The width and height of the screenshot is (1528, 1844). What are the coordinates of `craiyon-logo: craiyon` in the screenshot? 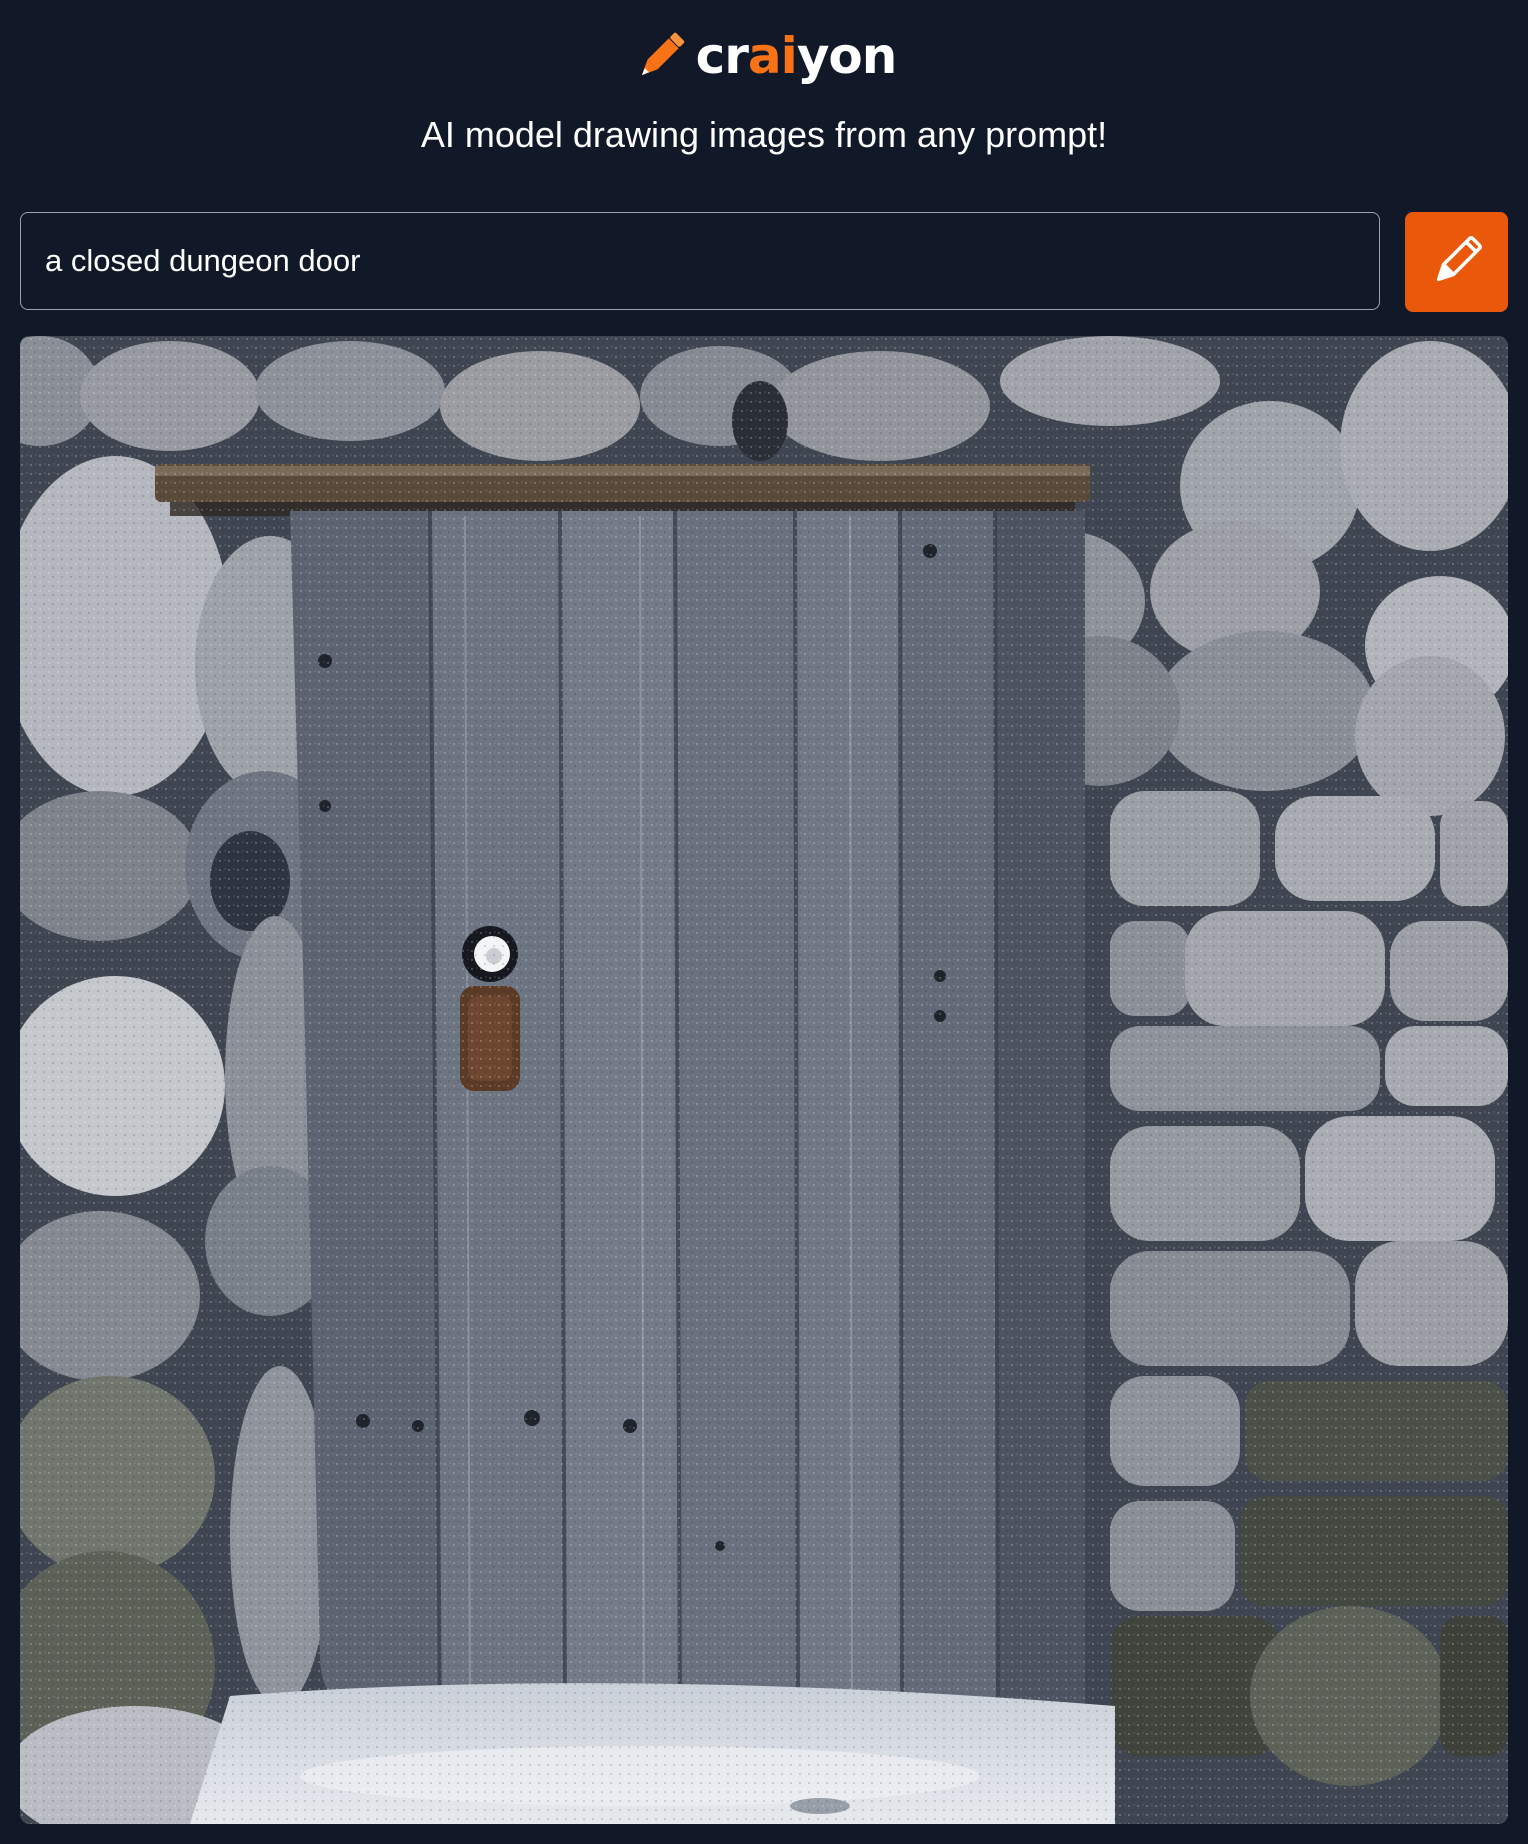 It's located at (764, 56).